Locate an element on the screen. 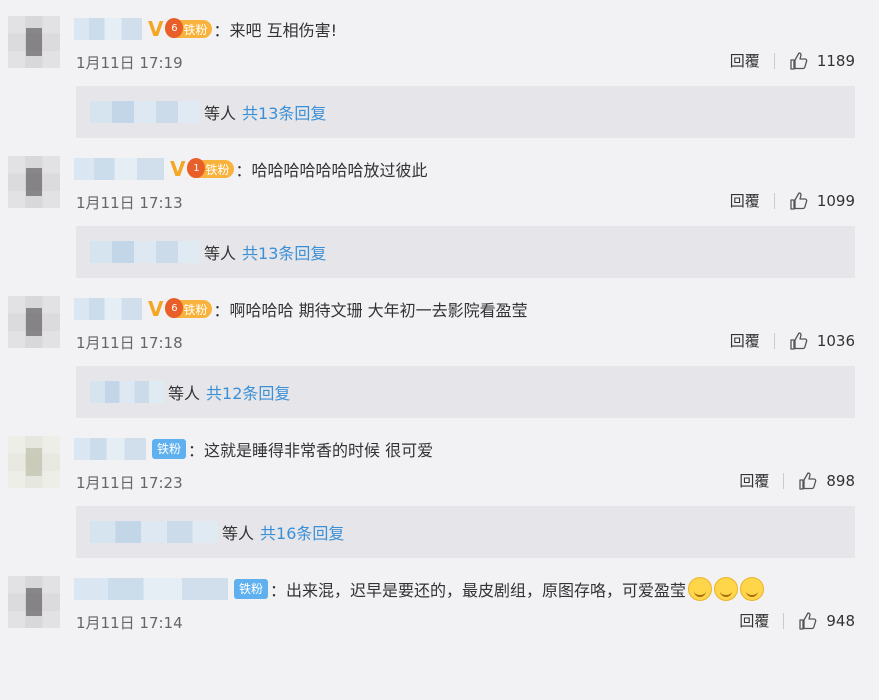 The height and width of the screenshot is (700, 879). like-count: 898 is located at coordinates (840, 481).